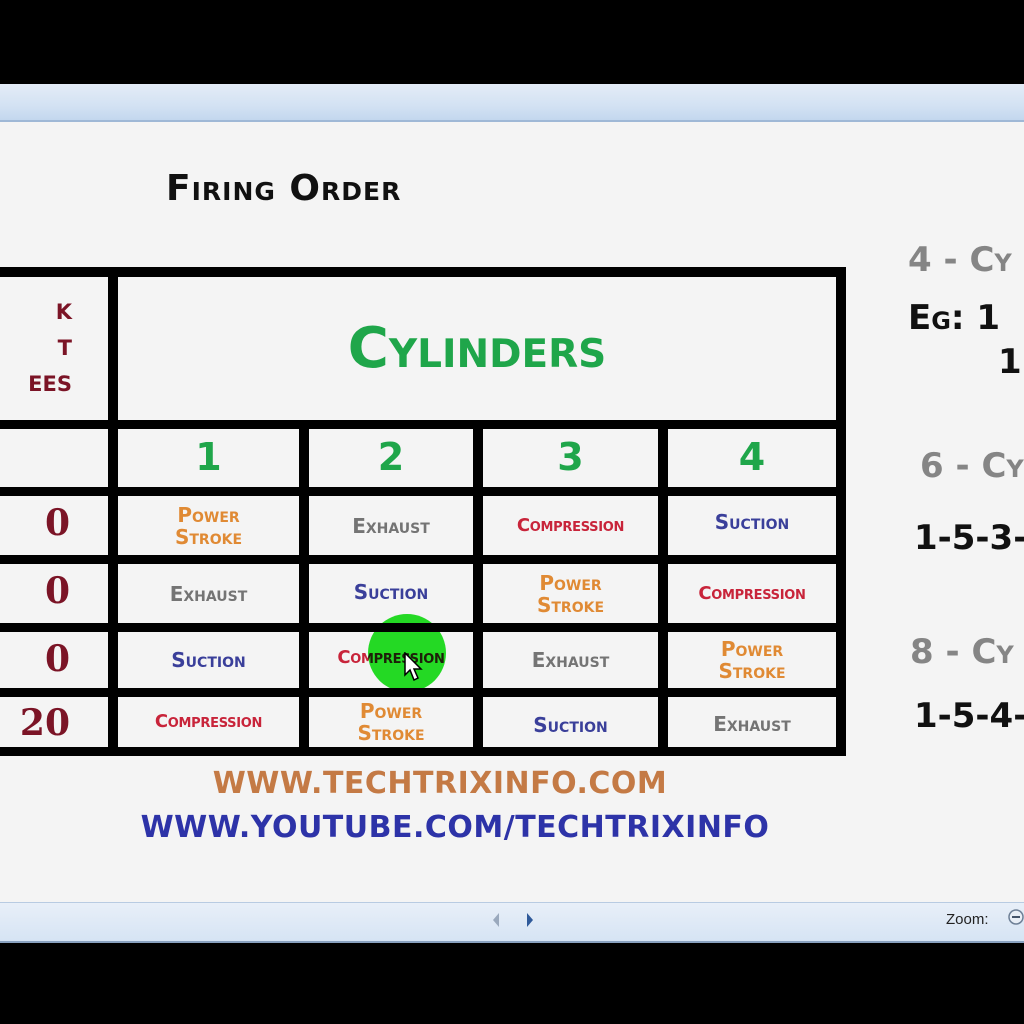 The image size is (1024, 1024). What do you see at coordinates (208, 457) in the screenshot?
I see `cylinder-number: 1` at bounding box center [208, 457].